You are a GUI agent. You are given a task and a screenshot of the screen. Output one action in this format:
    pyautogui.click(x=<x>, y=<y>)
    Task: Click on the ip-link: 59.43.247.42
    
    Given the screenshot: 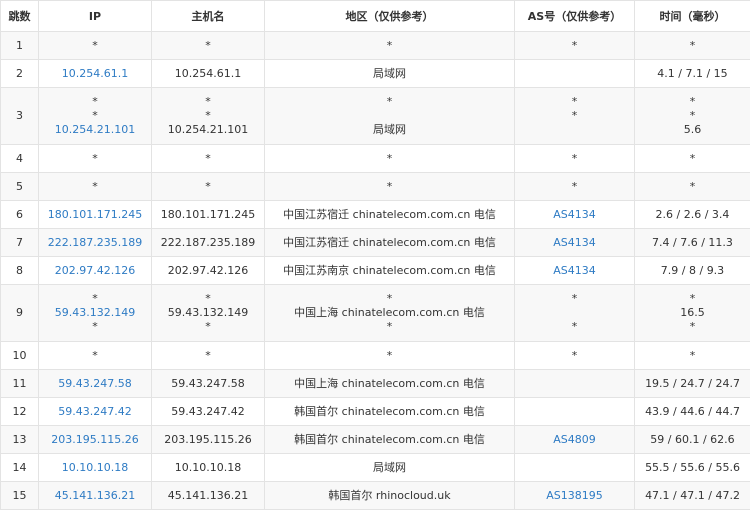 What is the action you would take?
    pyautogui.click(x=95, y=412)
    